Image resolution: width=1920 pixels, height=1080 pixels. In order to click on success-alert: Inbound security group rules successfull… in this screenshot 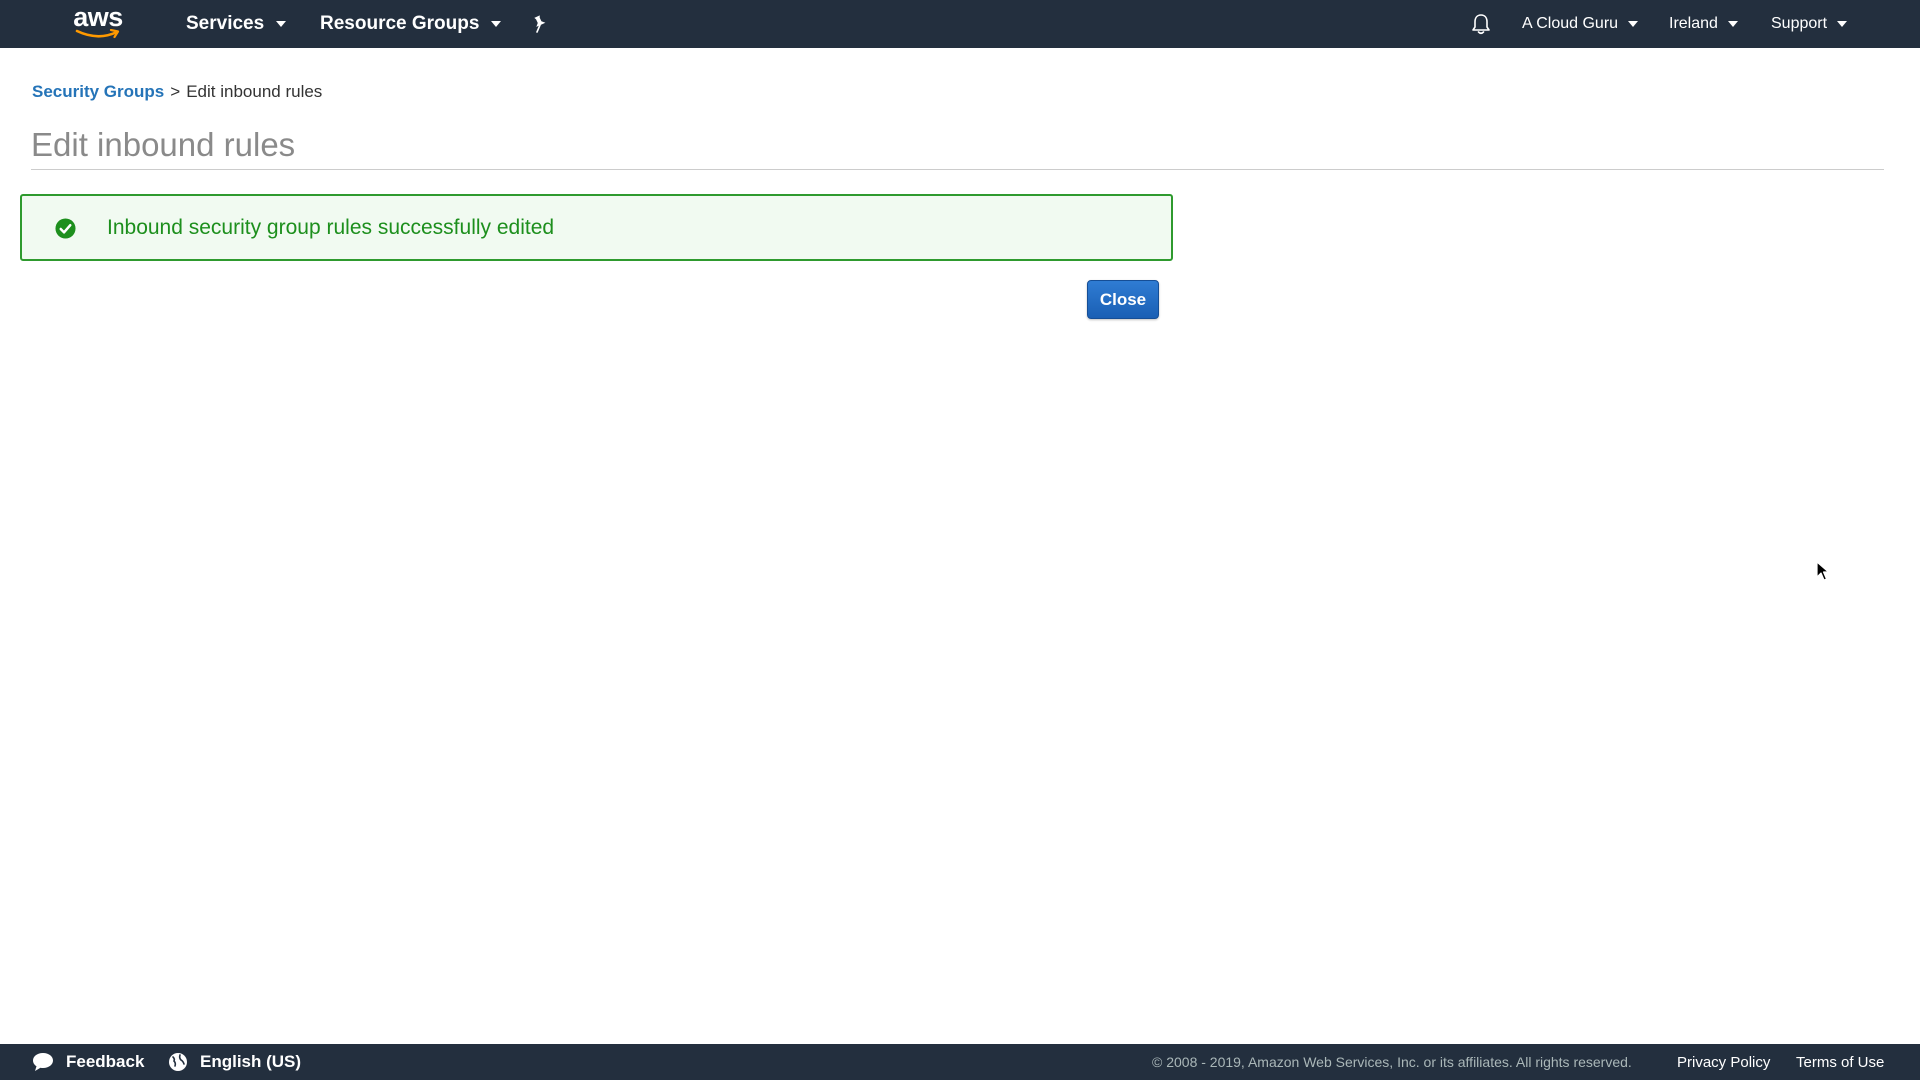, I will do `click(596, 227)`.